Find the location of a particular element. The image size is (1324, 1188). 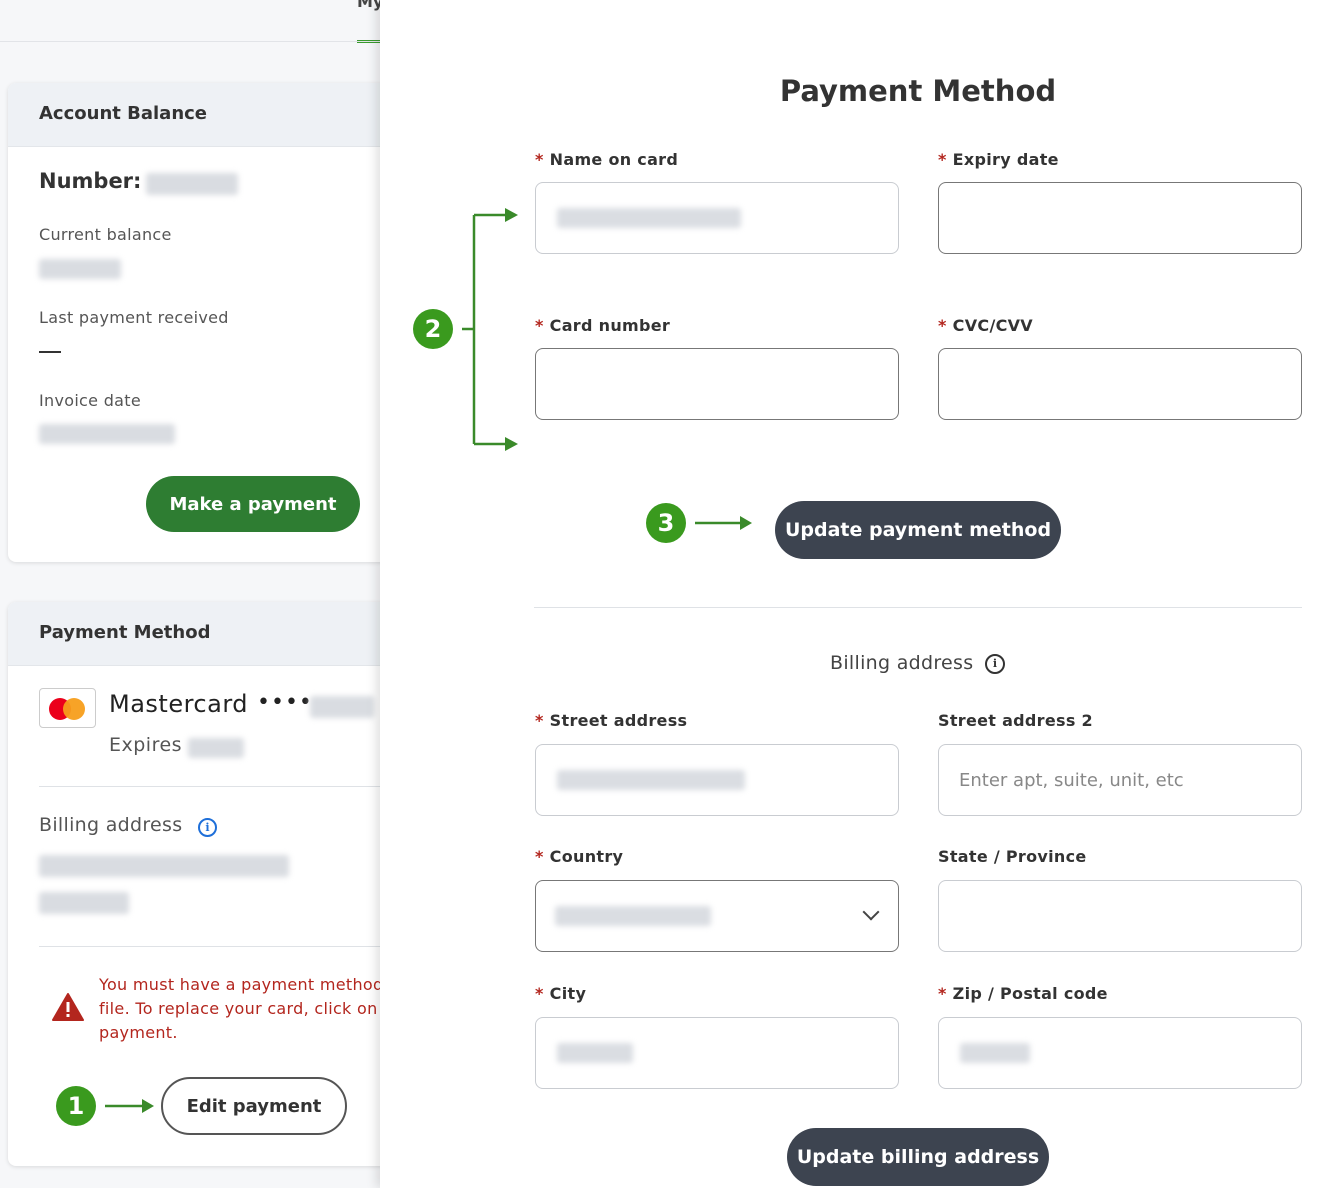

name-on-card-value-redacted is located at coordinates (649, 218).